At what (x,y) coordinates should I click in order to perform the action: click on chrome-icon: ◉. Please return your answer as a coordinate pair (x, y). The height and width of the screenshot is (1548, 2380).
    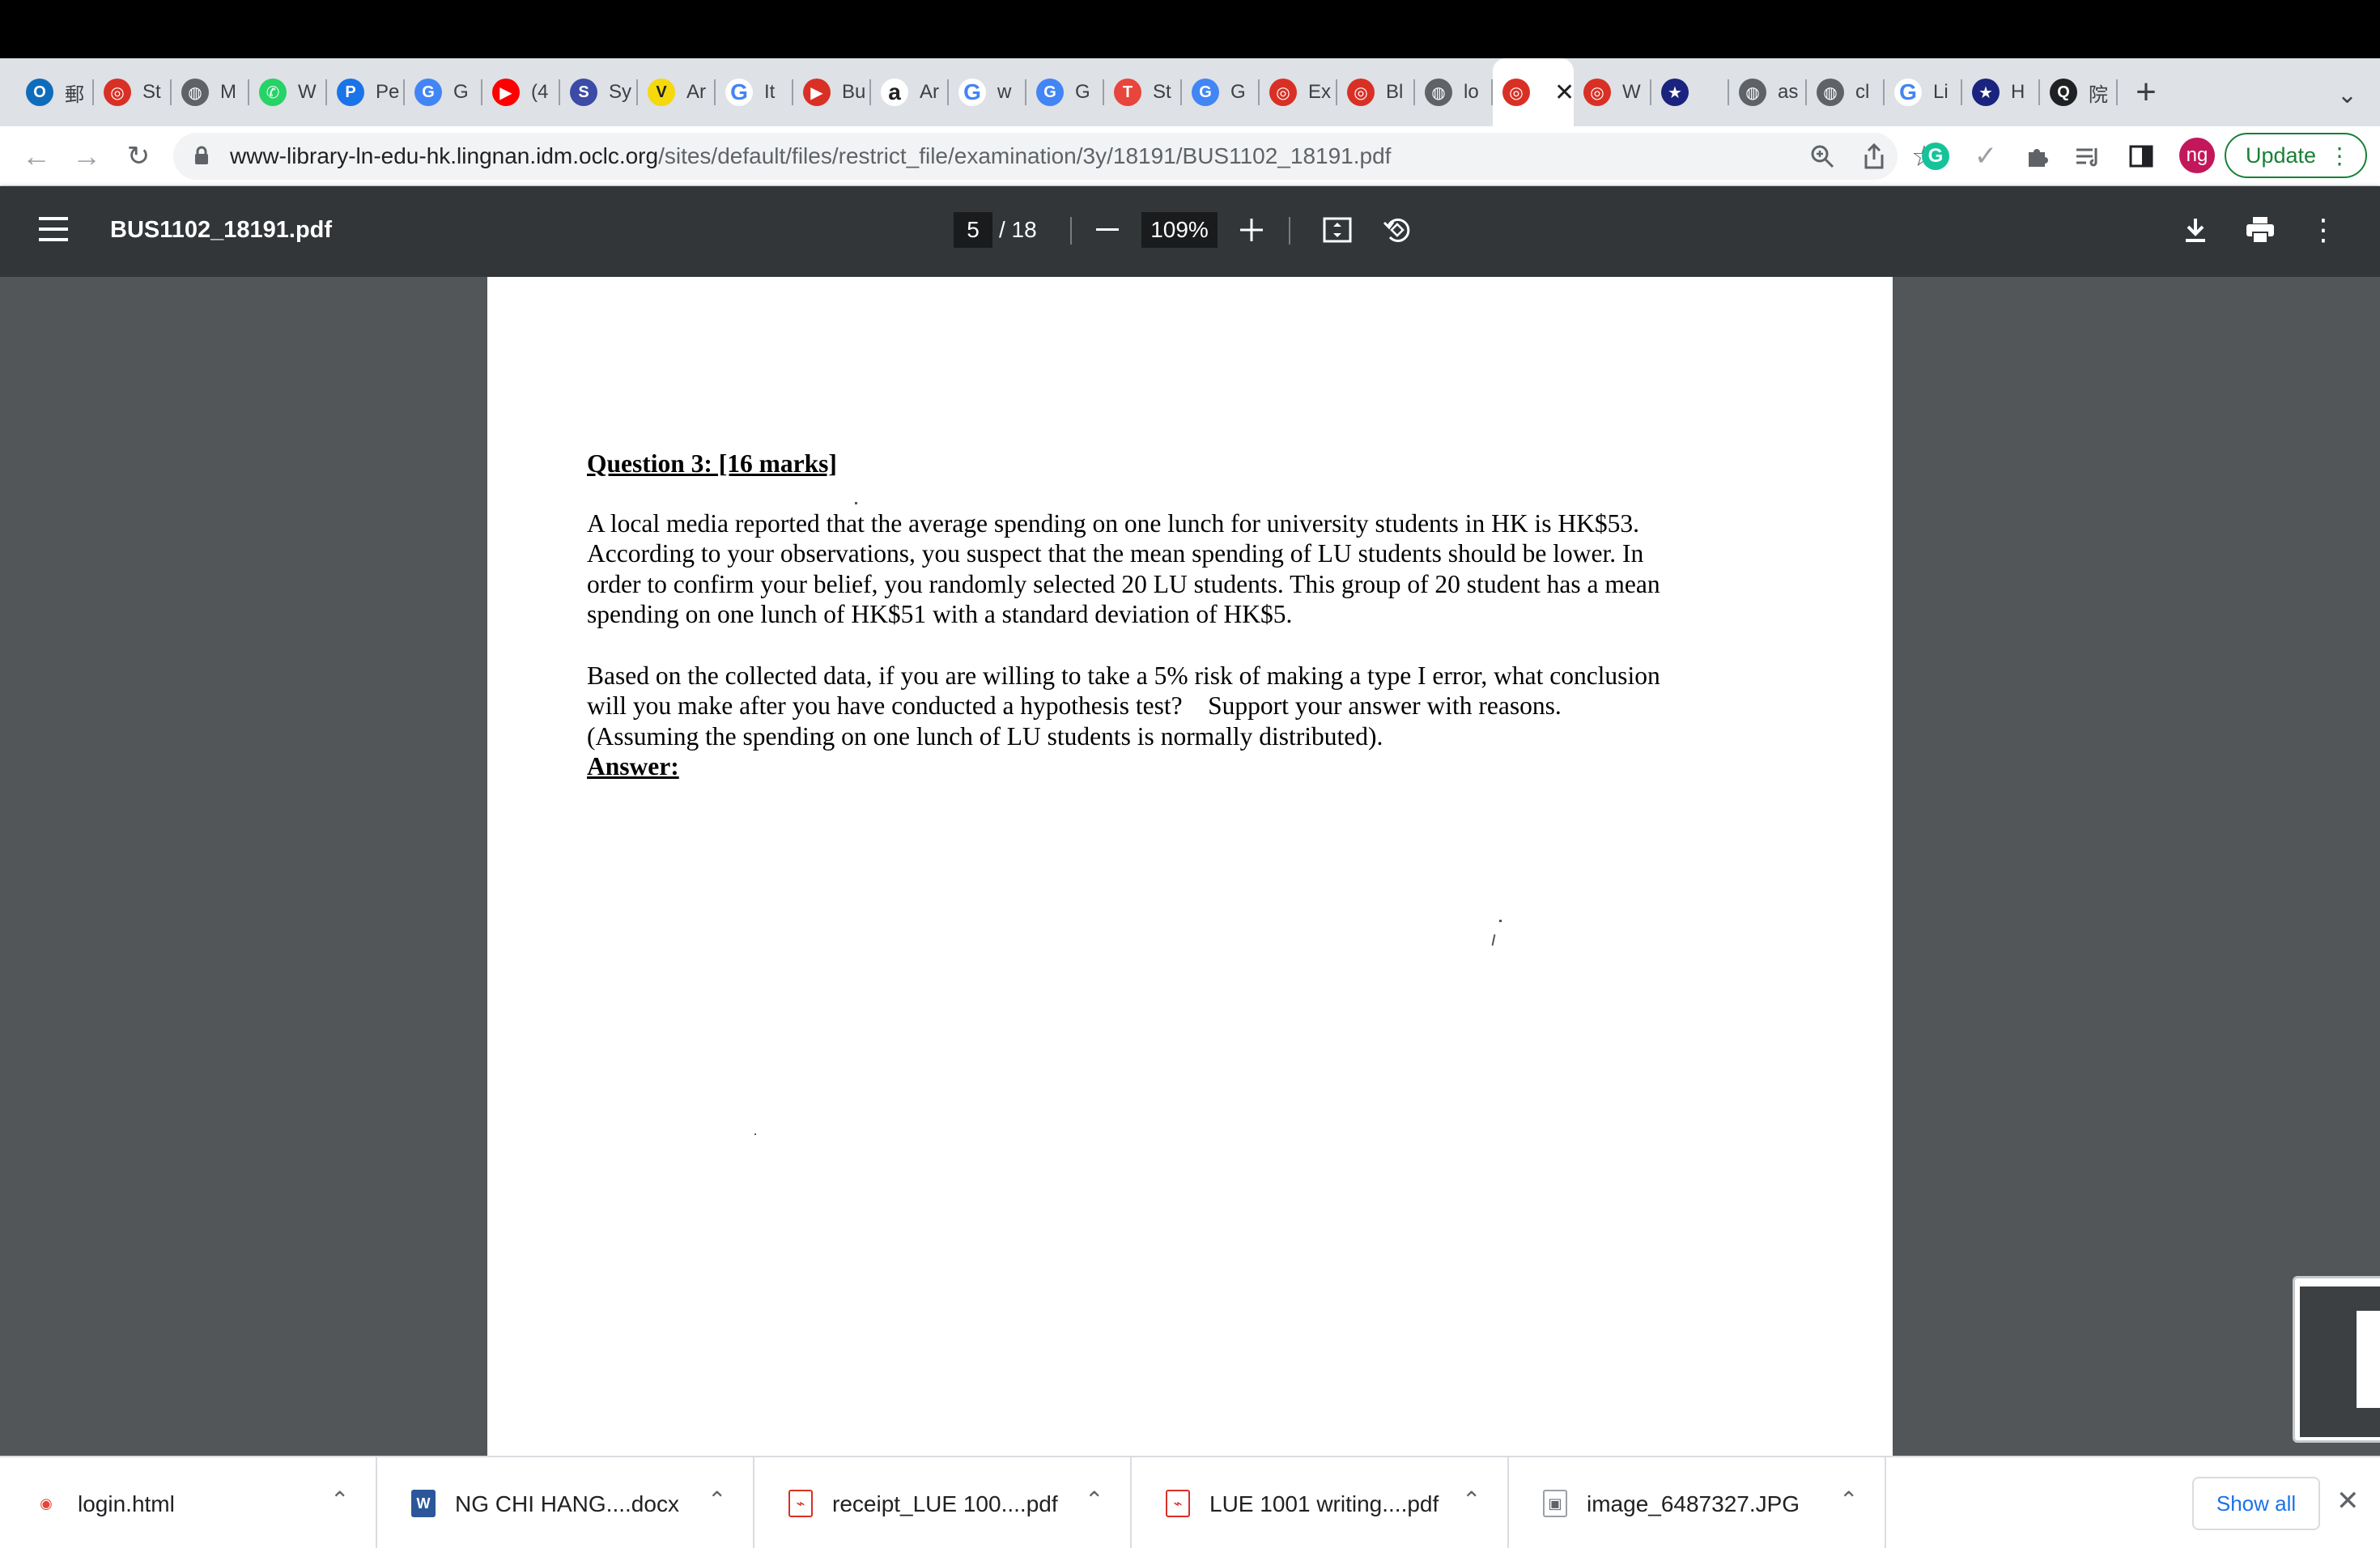
    Looking at the image, I should click on (46, 1503).